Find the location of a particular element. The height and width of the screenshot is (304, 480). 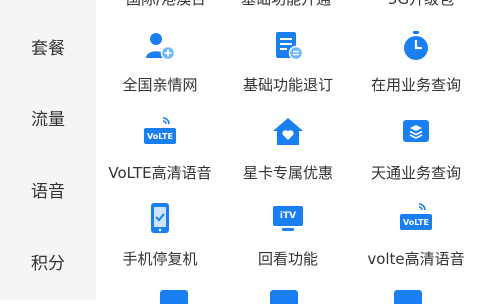

tile-star-card-offer: 星卡专属优惠 is located at coordinates (288, 151).